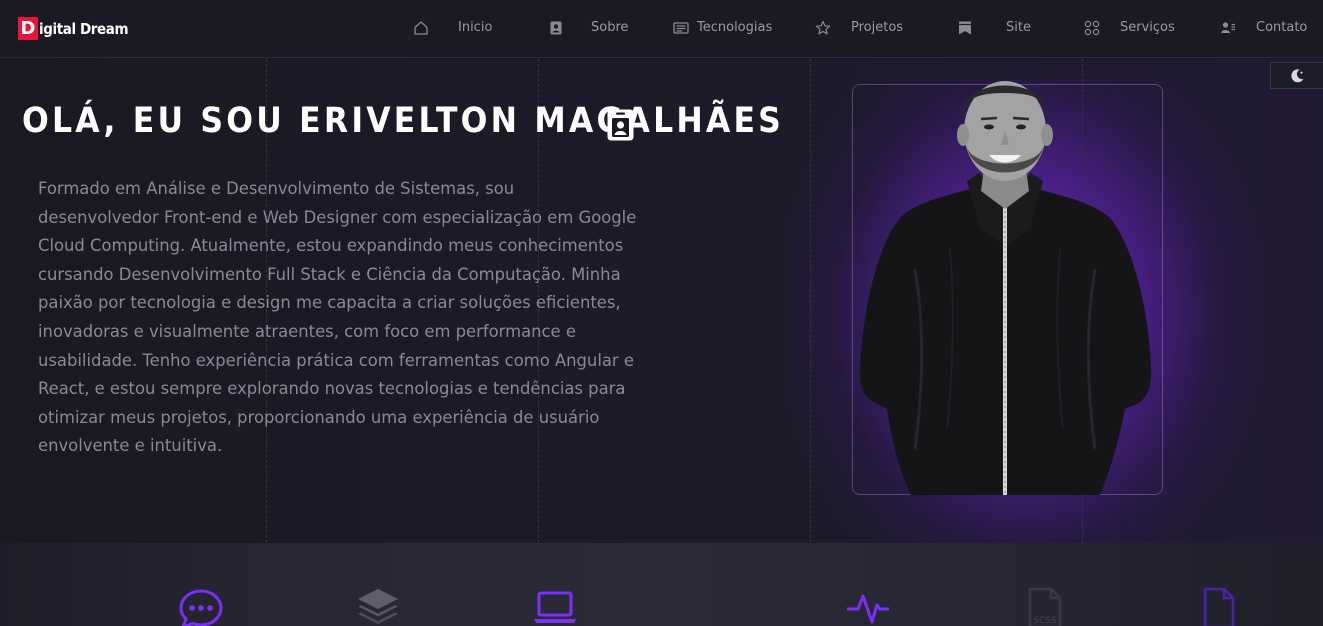 Image resolution: width=1323 pixels, height=626 pixels. What do you see at coordinates (1219, 606) in the screenshot?
I see `file-icon` at bounding box center [1219, 606].